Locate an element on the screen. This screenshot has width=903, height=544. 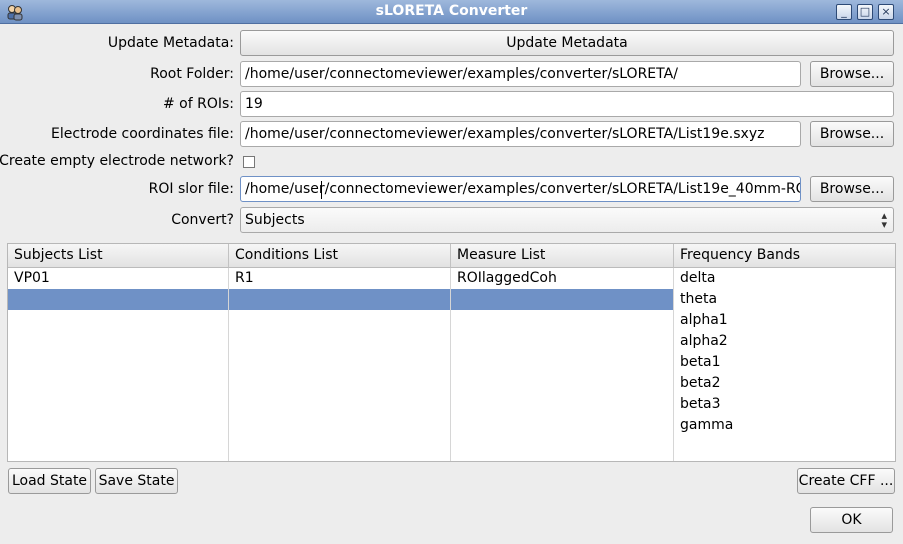
num-rois-label: # of ROIs: is located at coordinates (198, 104).